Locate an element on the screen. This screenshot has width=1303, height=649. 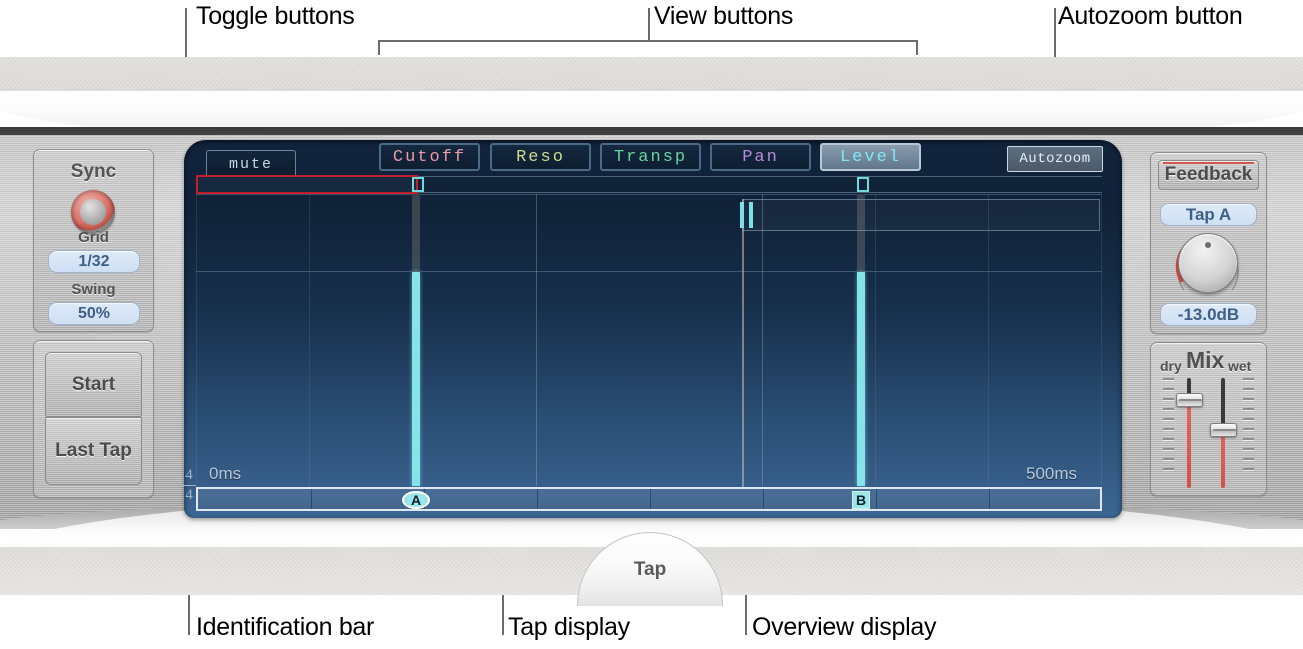
swing-value-field: 50% is located at coordinates (94, 313).